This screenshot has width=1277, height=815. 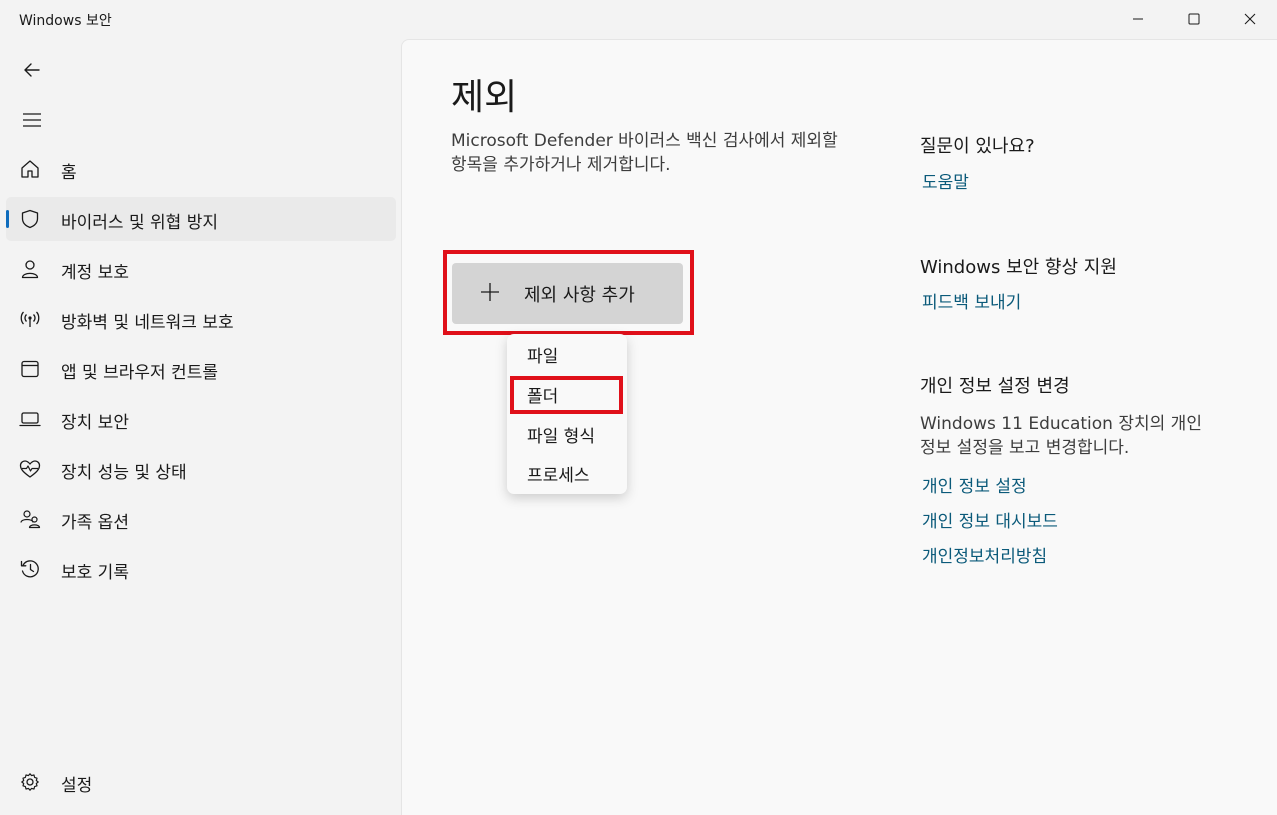 What do you see at coordinates (95, 273) in the screenshot?
I see `sidebar-item-label: 계정 보호` at bounding box center [95, 273].